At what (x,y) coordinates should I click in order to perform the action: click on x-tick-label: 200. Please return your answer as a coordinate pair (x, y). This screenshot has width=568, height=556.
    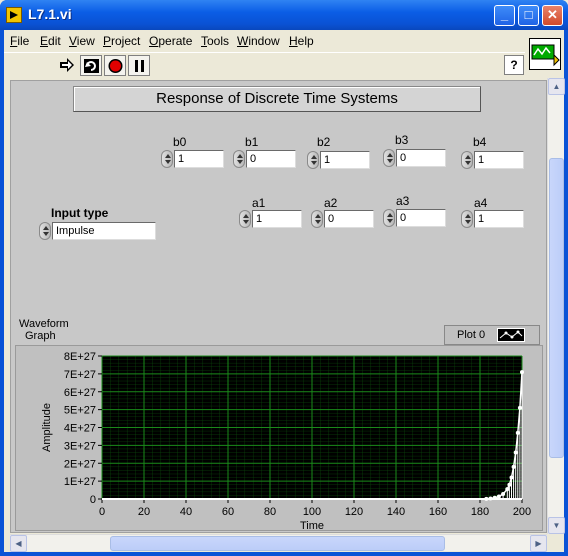
    Looking at the image, I should click on (522, 512).